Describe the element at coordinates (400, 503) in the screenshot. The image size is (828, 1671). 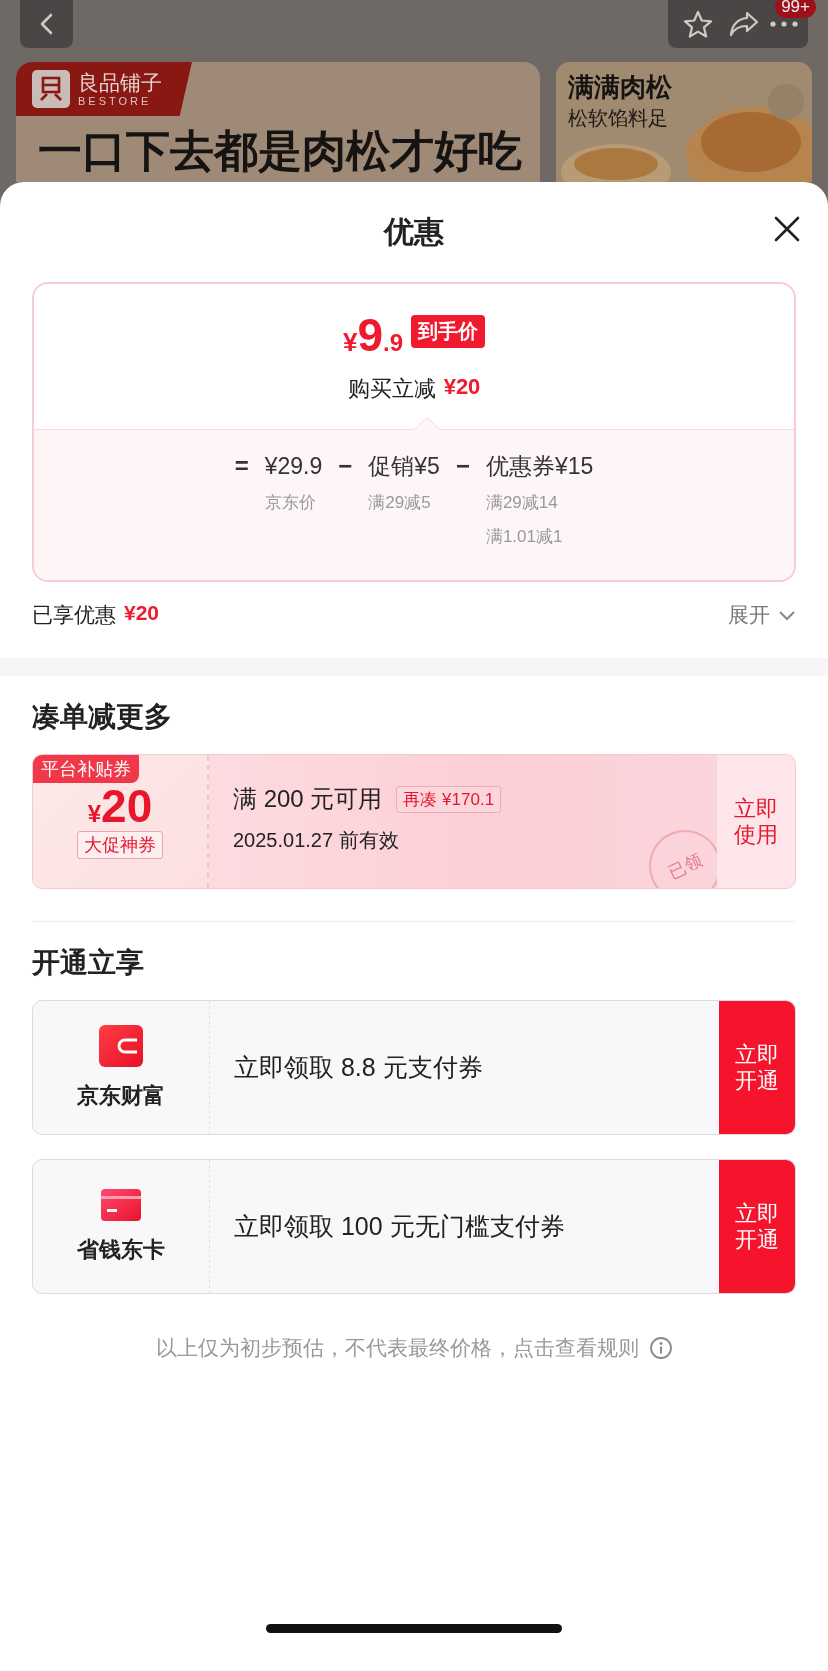
I see `price-note: 满29减5` at that location.